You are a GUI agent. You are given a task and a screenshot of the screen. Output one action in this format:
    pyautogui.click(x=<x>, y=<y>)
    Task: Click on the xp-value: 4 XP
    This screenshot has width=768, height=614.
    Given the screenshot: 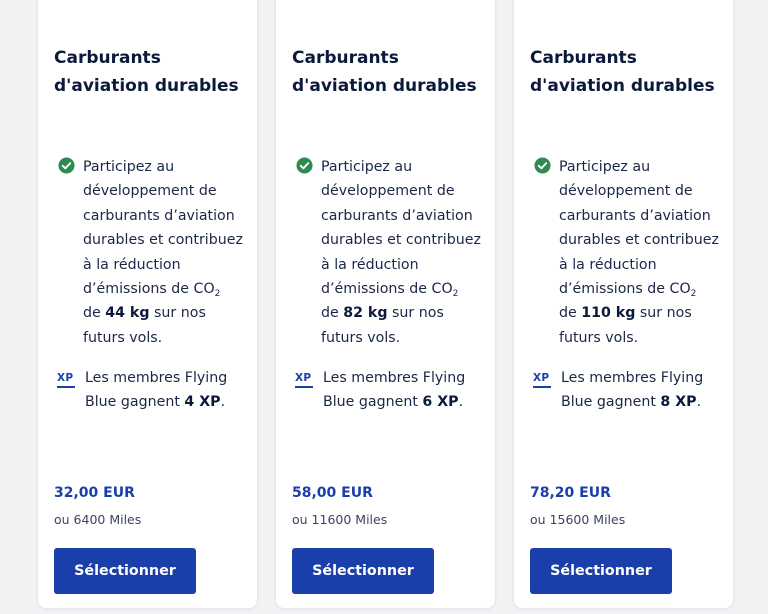 What is the action you would take?
    pyautogui.click(x=202, y=402)
    